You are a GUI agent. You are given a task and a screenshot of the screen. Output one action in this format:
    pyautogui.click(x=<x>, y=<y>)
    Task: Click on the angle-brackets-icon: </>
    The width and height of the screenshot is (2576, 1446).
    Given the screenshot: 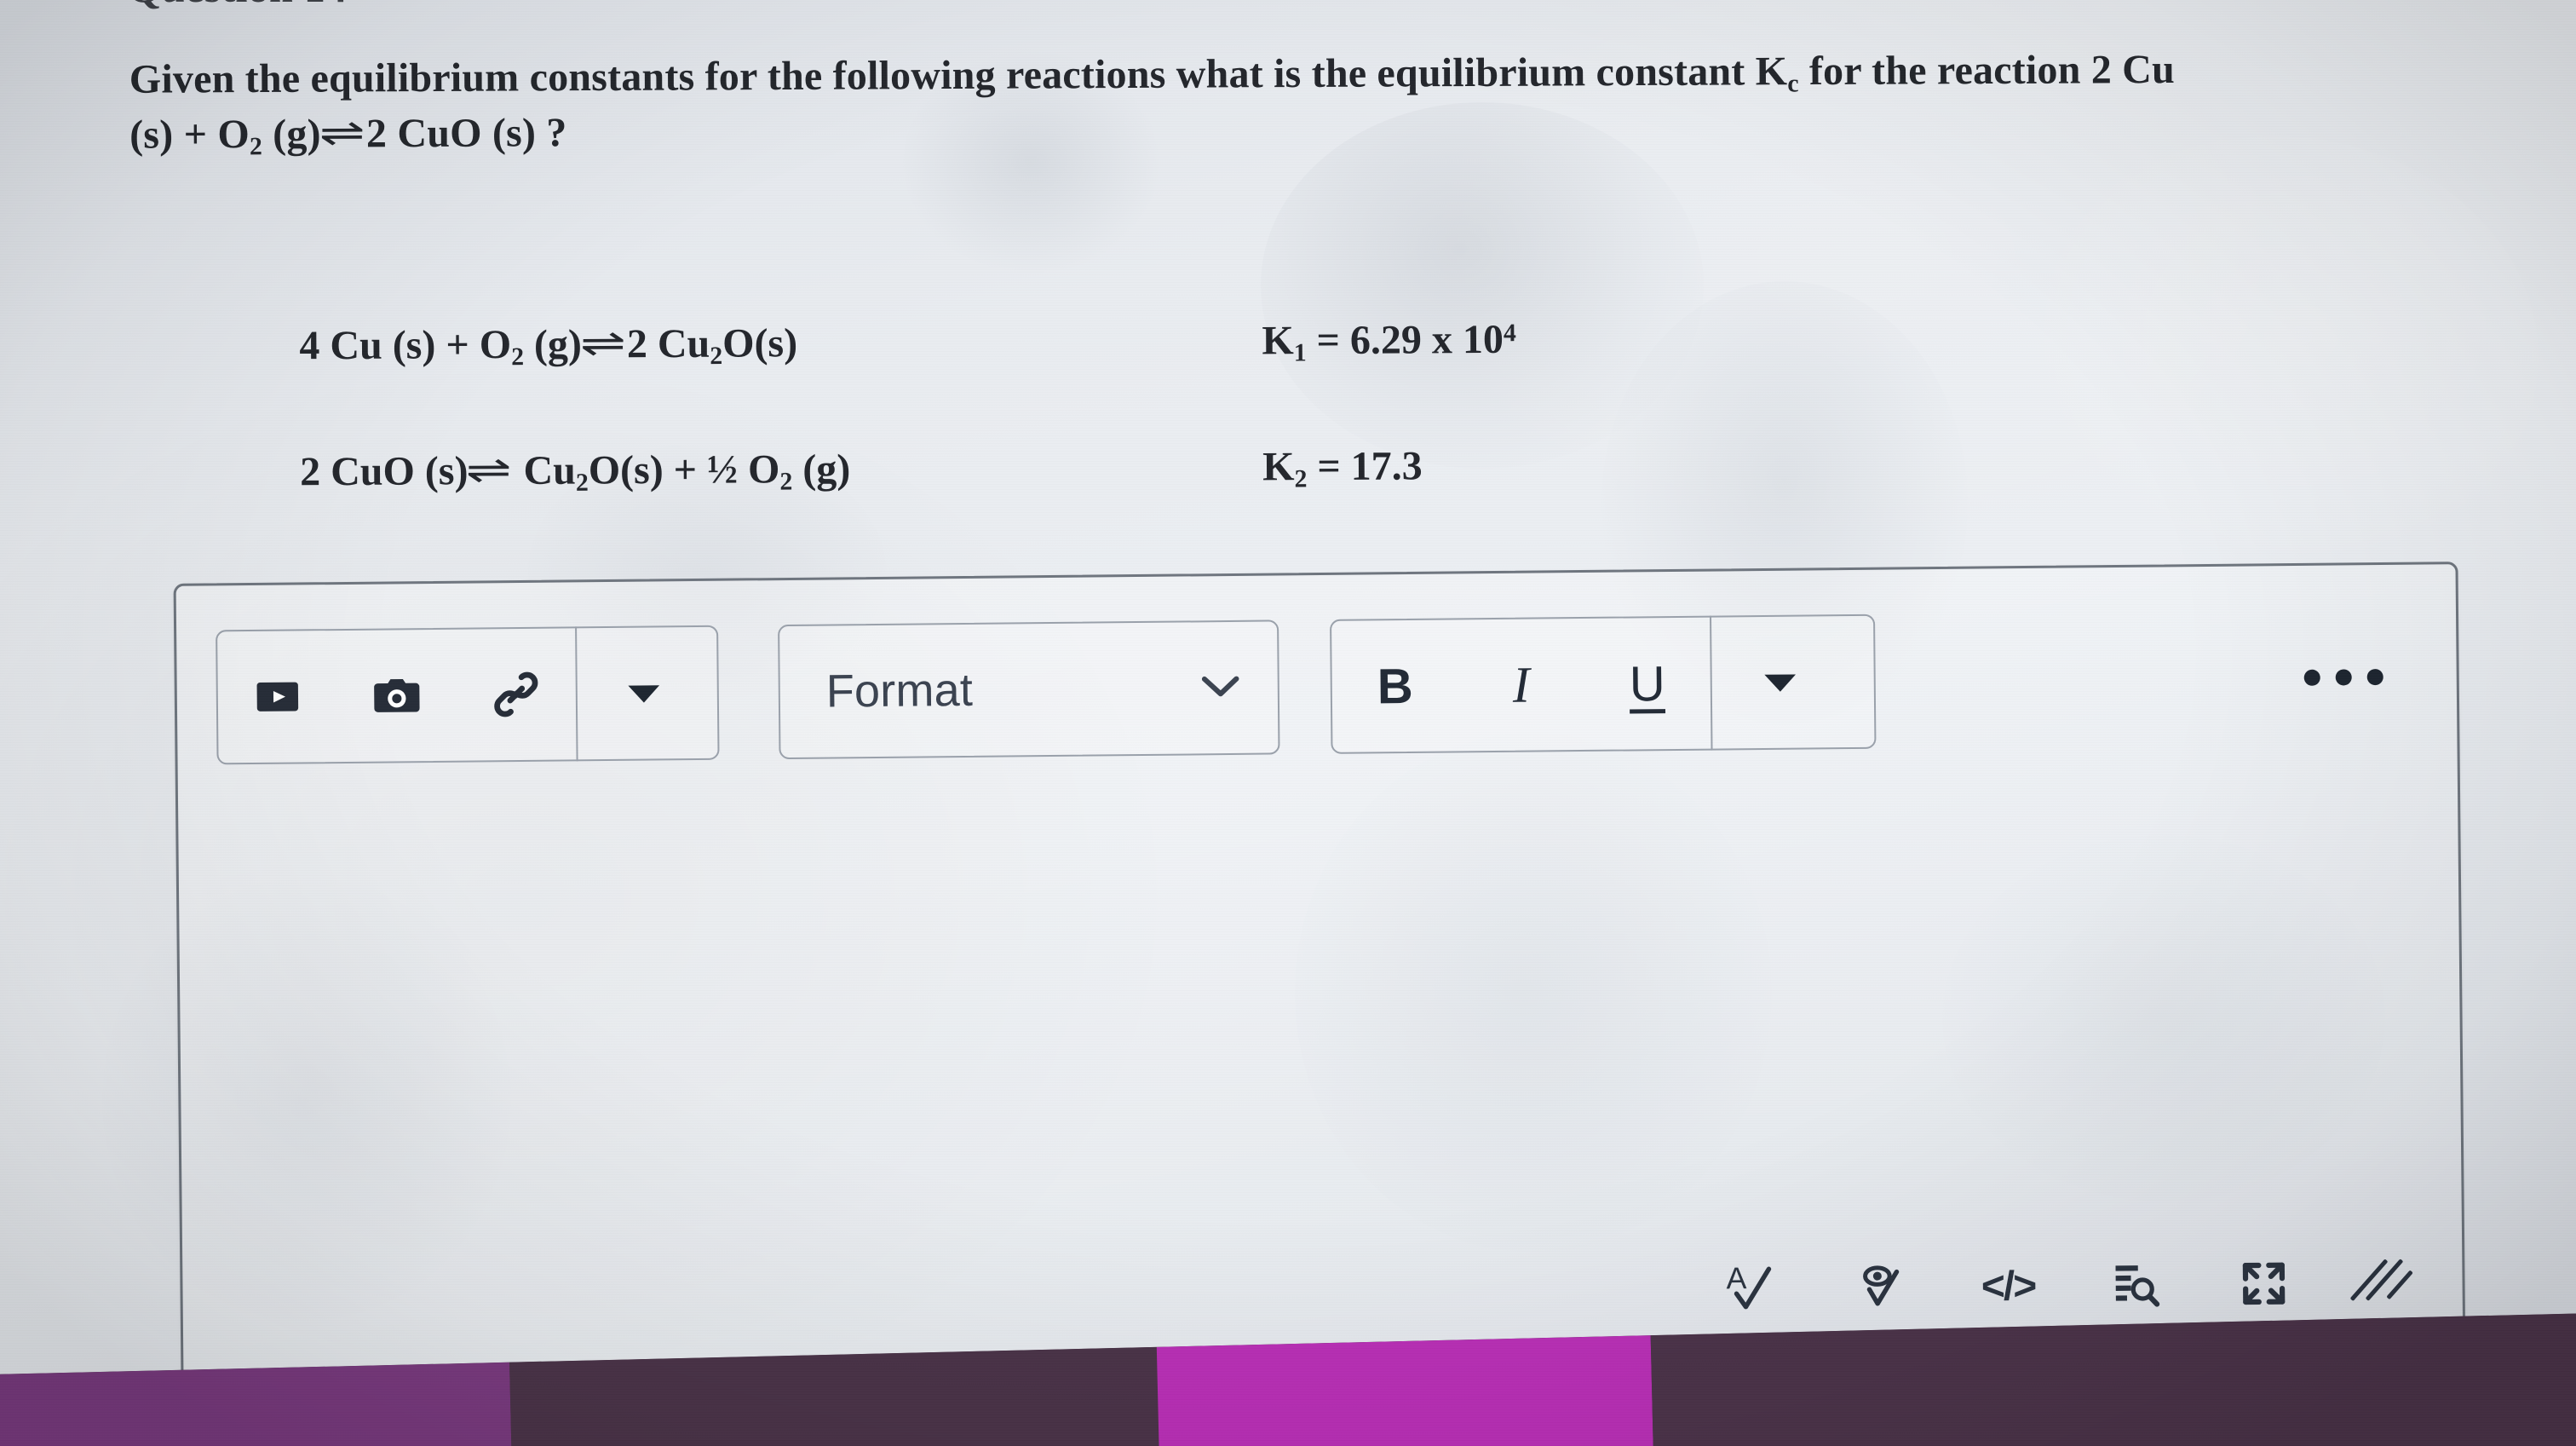 What is the action you would take?
    pyautogui.click(x=2008, y=1286)
    